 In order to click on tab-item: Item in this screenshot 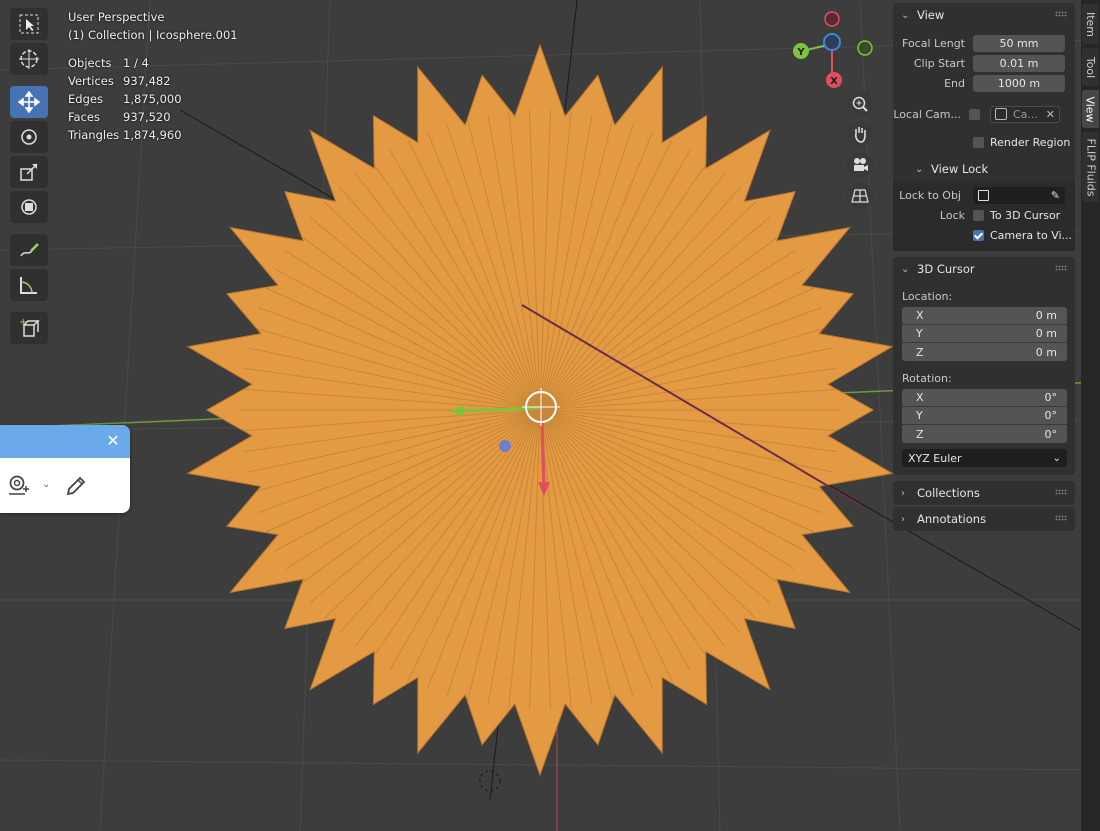, I will do `click(1090, 24)`.